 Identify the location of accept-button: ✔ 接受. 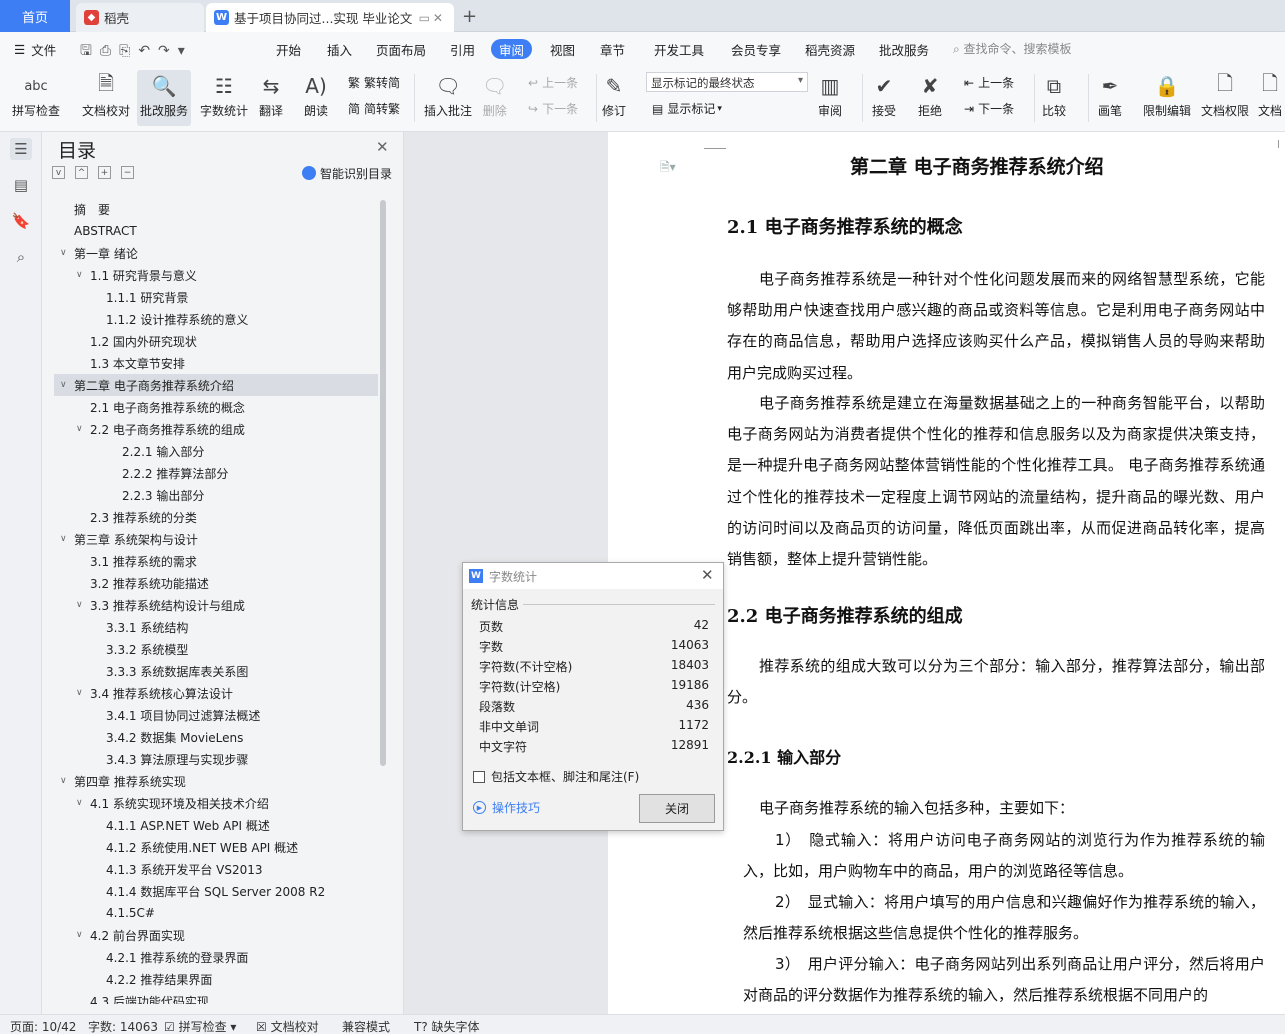
(884, 94).